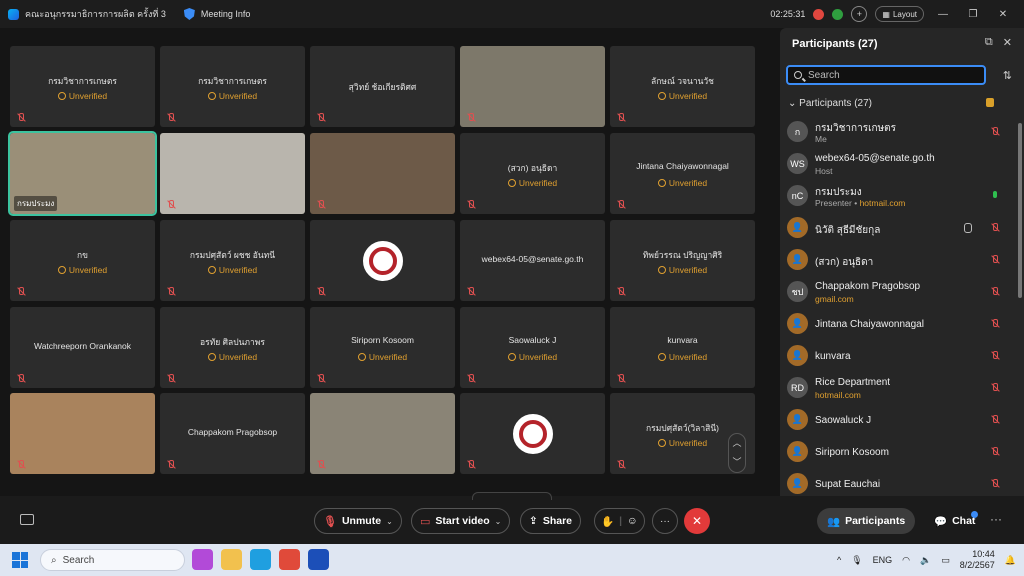 Image resolution: width=1024 pixels, height=576 pixels. What do you see at coordinates (532, 173) in the screenshot?
I see `video-tile: (สวก) อนุธิดา Unverified` at bounding box center [532, 173].